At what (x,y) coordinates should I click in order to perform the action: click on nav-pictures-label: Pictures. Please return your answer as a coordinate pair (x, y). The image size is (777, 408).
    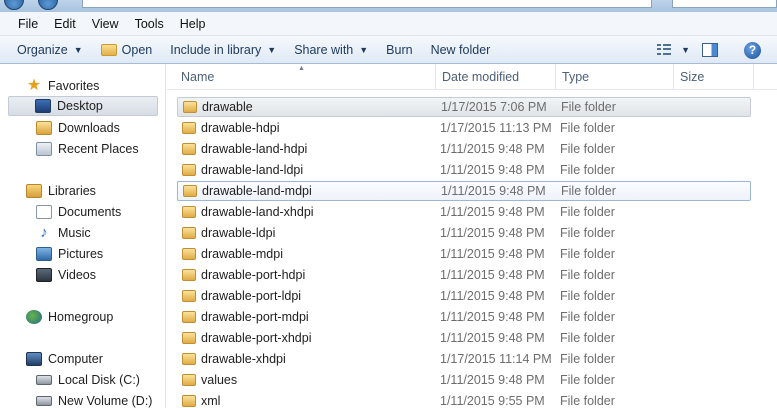
    Looking at the image, I should click on (81, 254).